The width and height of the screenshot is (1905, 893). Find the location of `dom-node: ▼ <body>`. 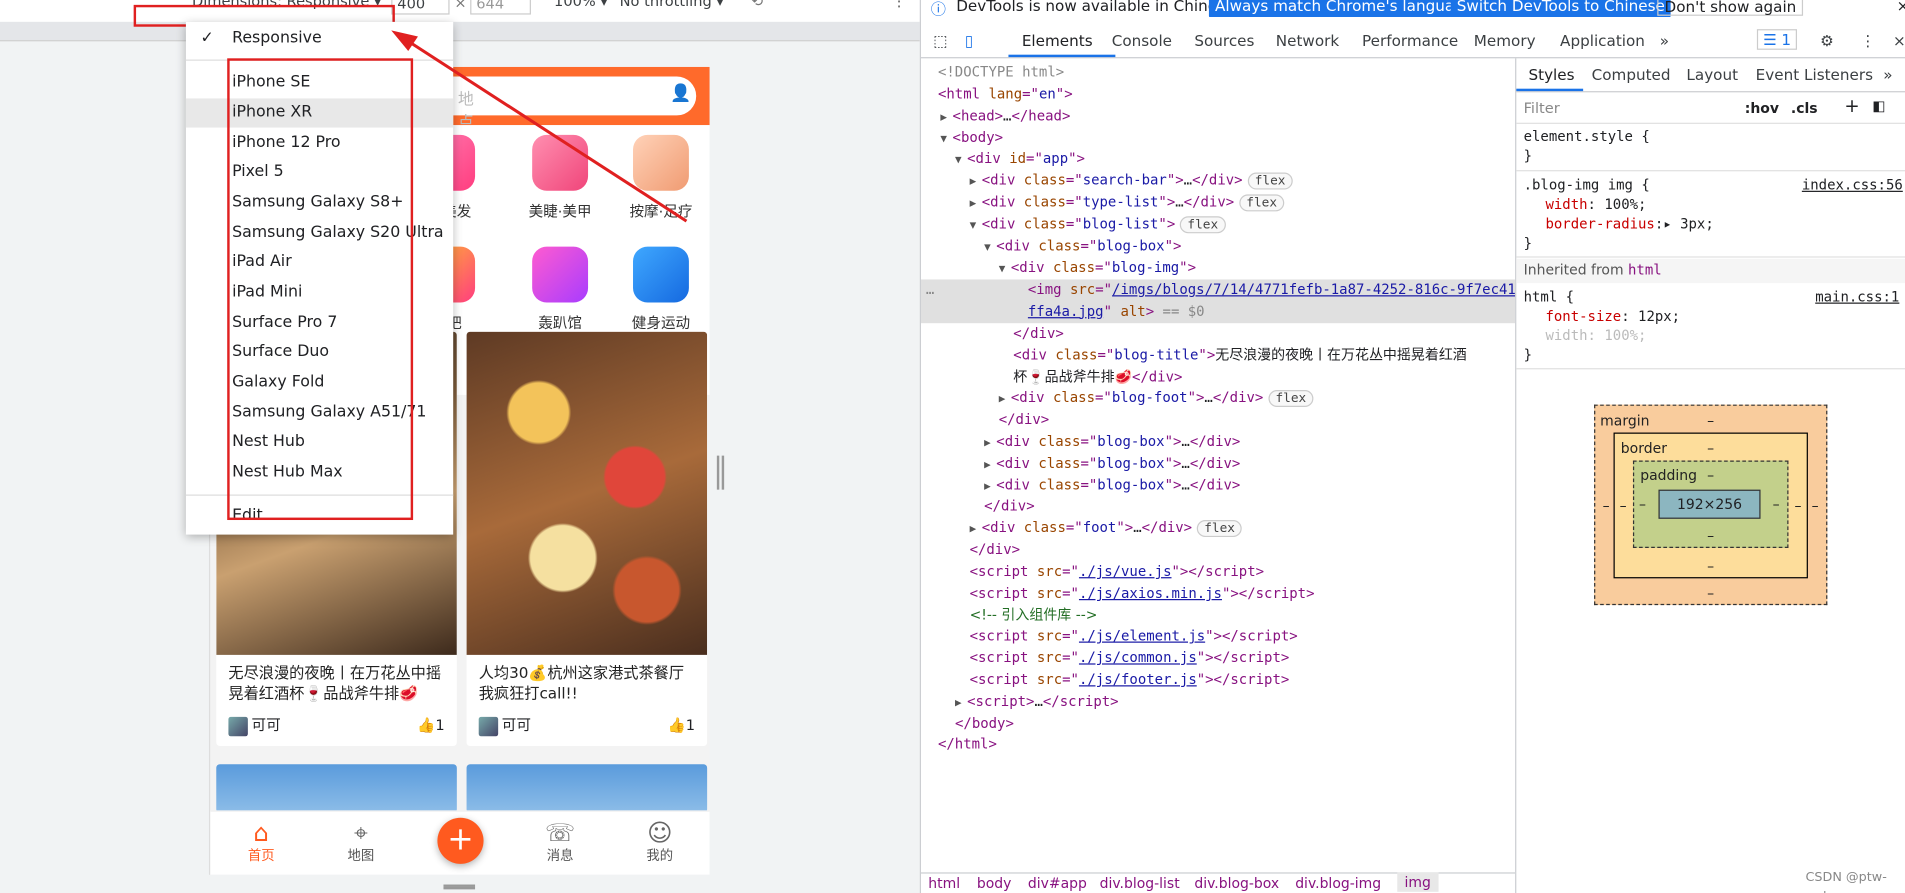

dom-node: ▼ <body> is located at coordinates (1218, 139).